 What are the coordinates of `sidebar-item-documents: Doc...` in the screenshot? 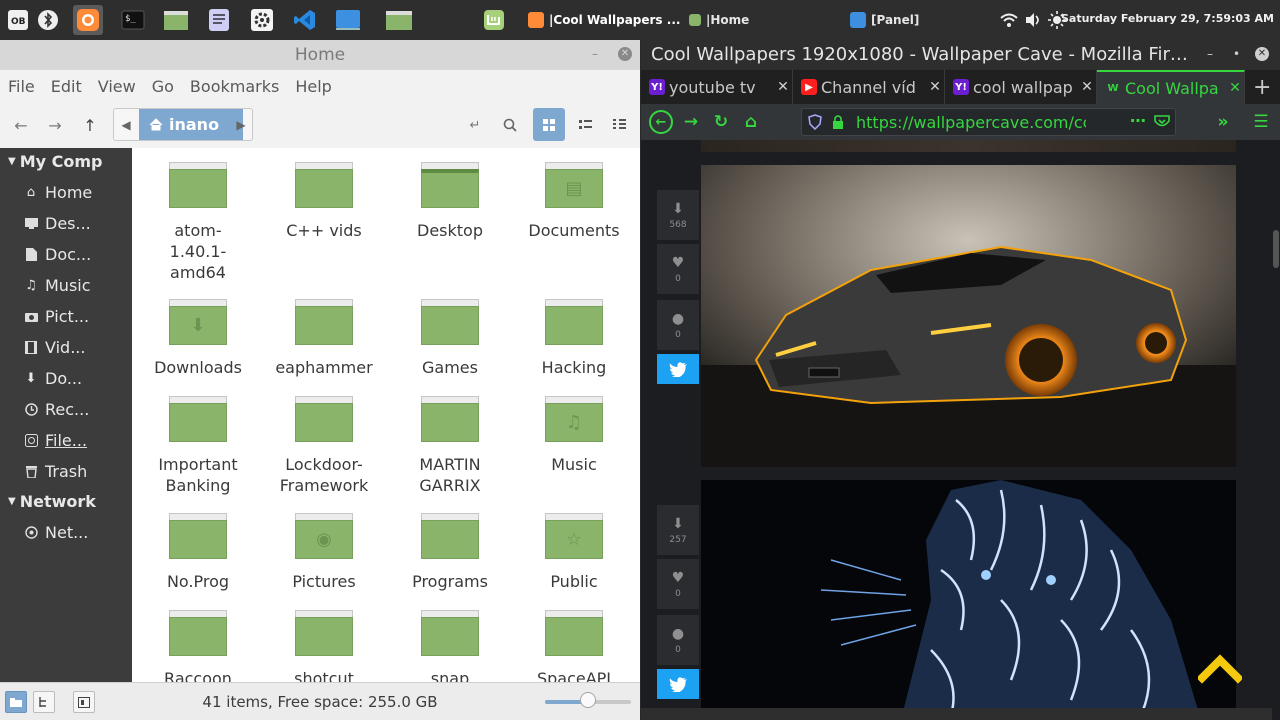 It's located at (57, 254).